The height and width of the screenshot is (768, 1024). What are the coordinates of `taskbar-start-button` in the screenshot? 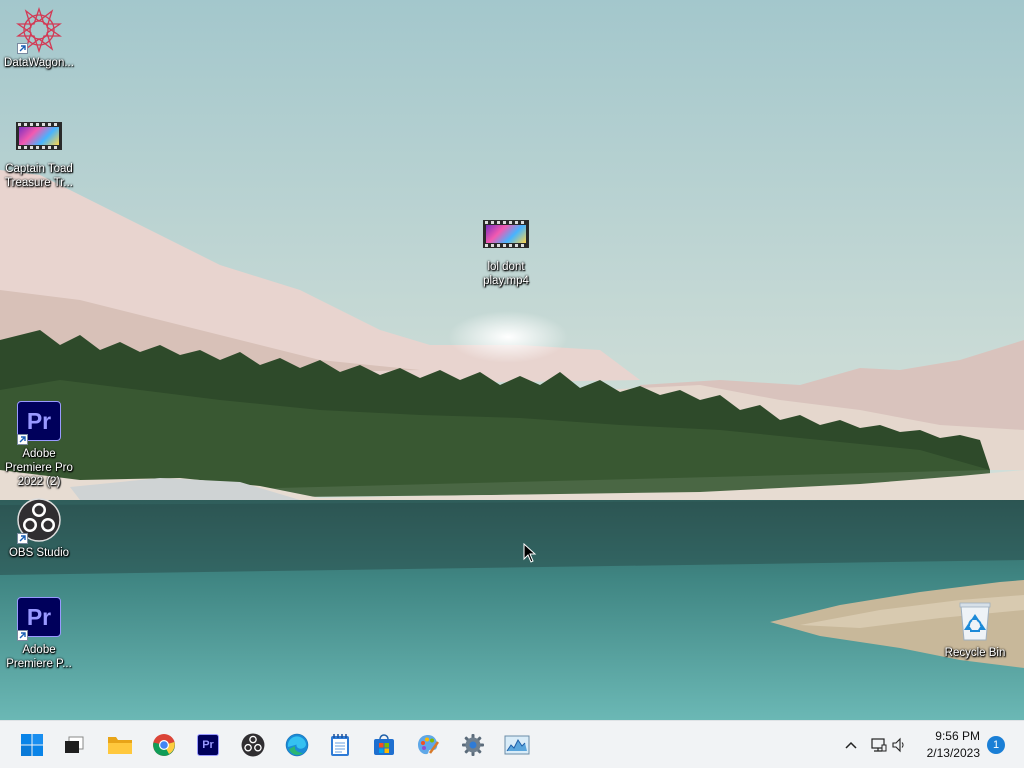 It's located at (32, 745).